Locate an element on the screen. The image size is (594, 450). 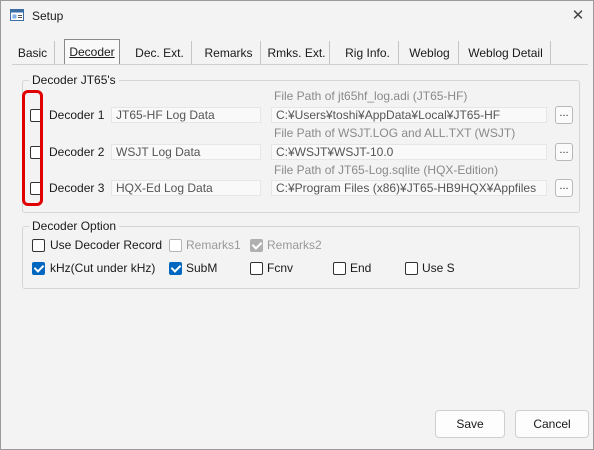
use-s-checkbox is located at coordinates (411, 268).